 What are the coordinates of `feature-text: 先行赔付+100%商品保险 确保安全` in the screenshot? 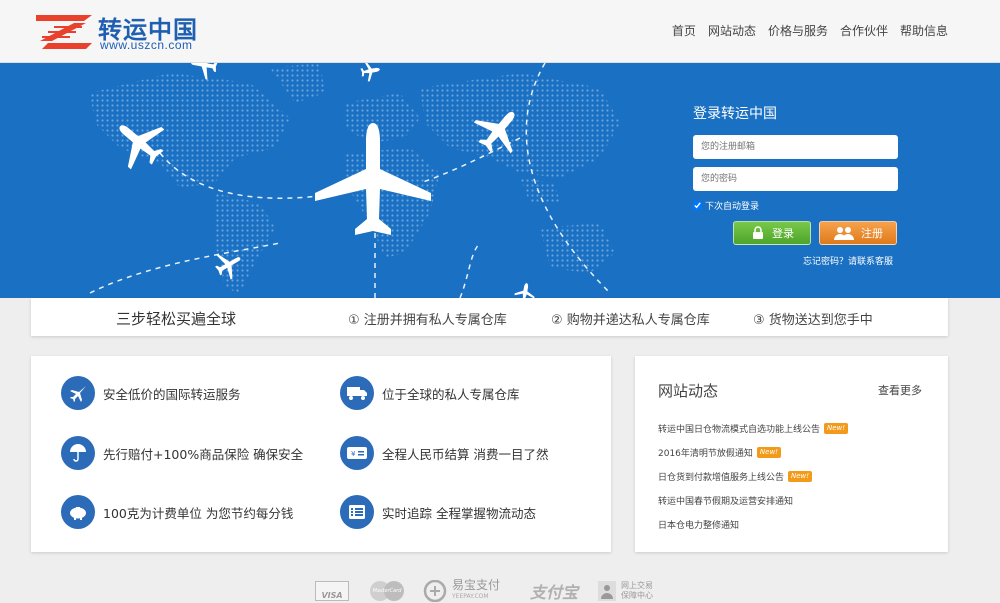 It's located at (203, 454).